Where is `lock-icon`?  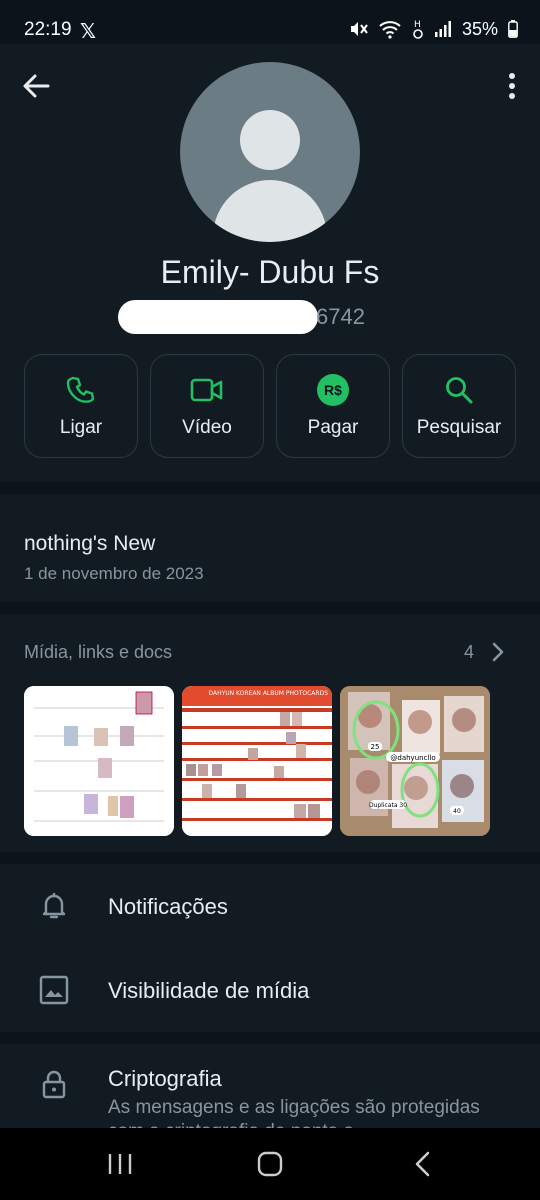
lock-icon is located at coordinates (54, 1084).